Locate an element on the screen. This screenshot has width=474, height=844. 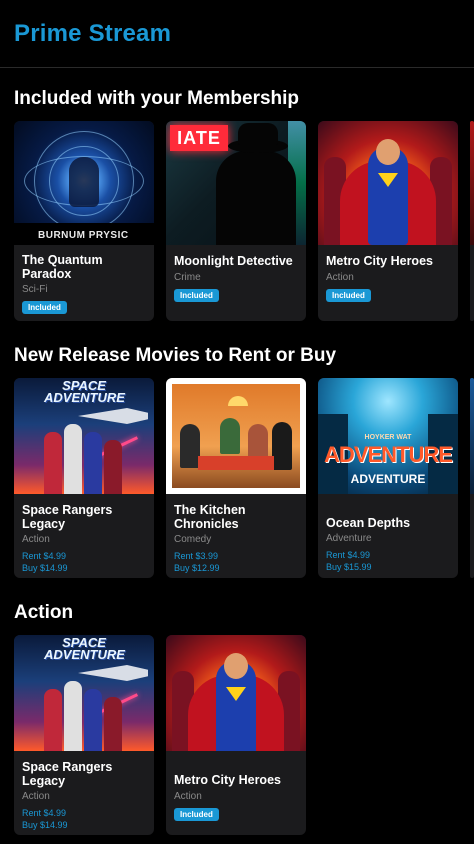
movie-title: Ocean Depths is located at coordinates (368, 523).